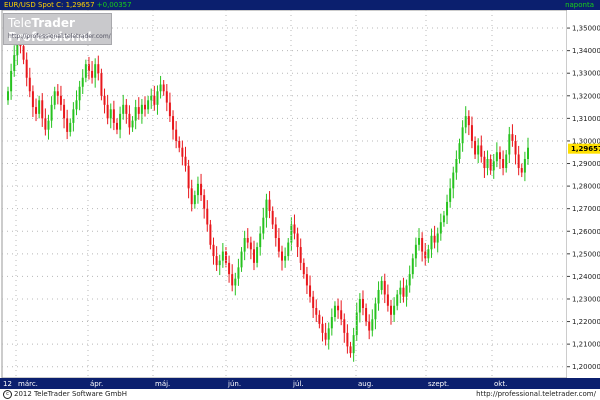  What do you see at coordinates (586, 119) in the screenshot?
I see `y-tick-label: 1,31000` at bounding box center [586, 119].